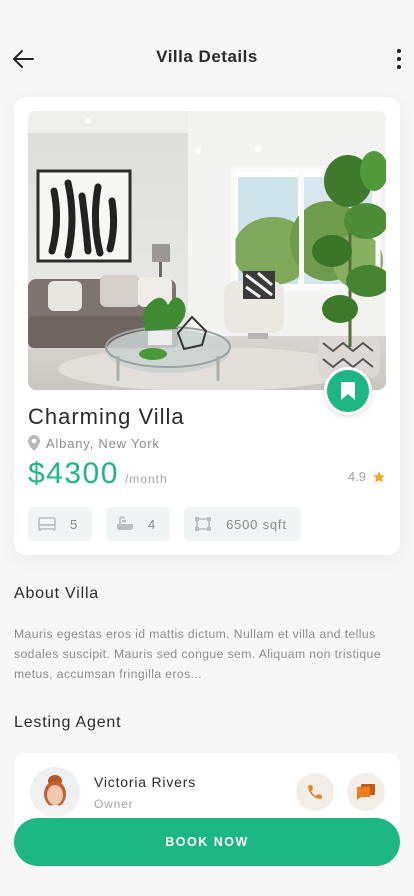 Image resolution: width=414 pixels, height=896 pixels. I want to click on price-unit: /month, so click(146, 479).